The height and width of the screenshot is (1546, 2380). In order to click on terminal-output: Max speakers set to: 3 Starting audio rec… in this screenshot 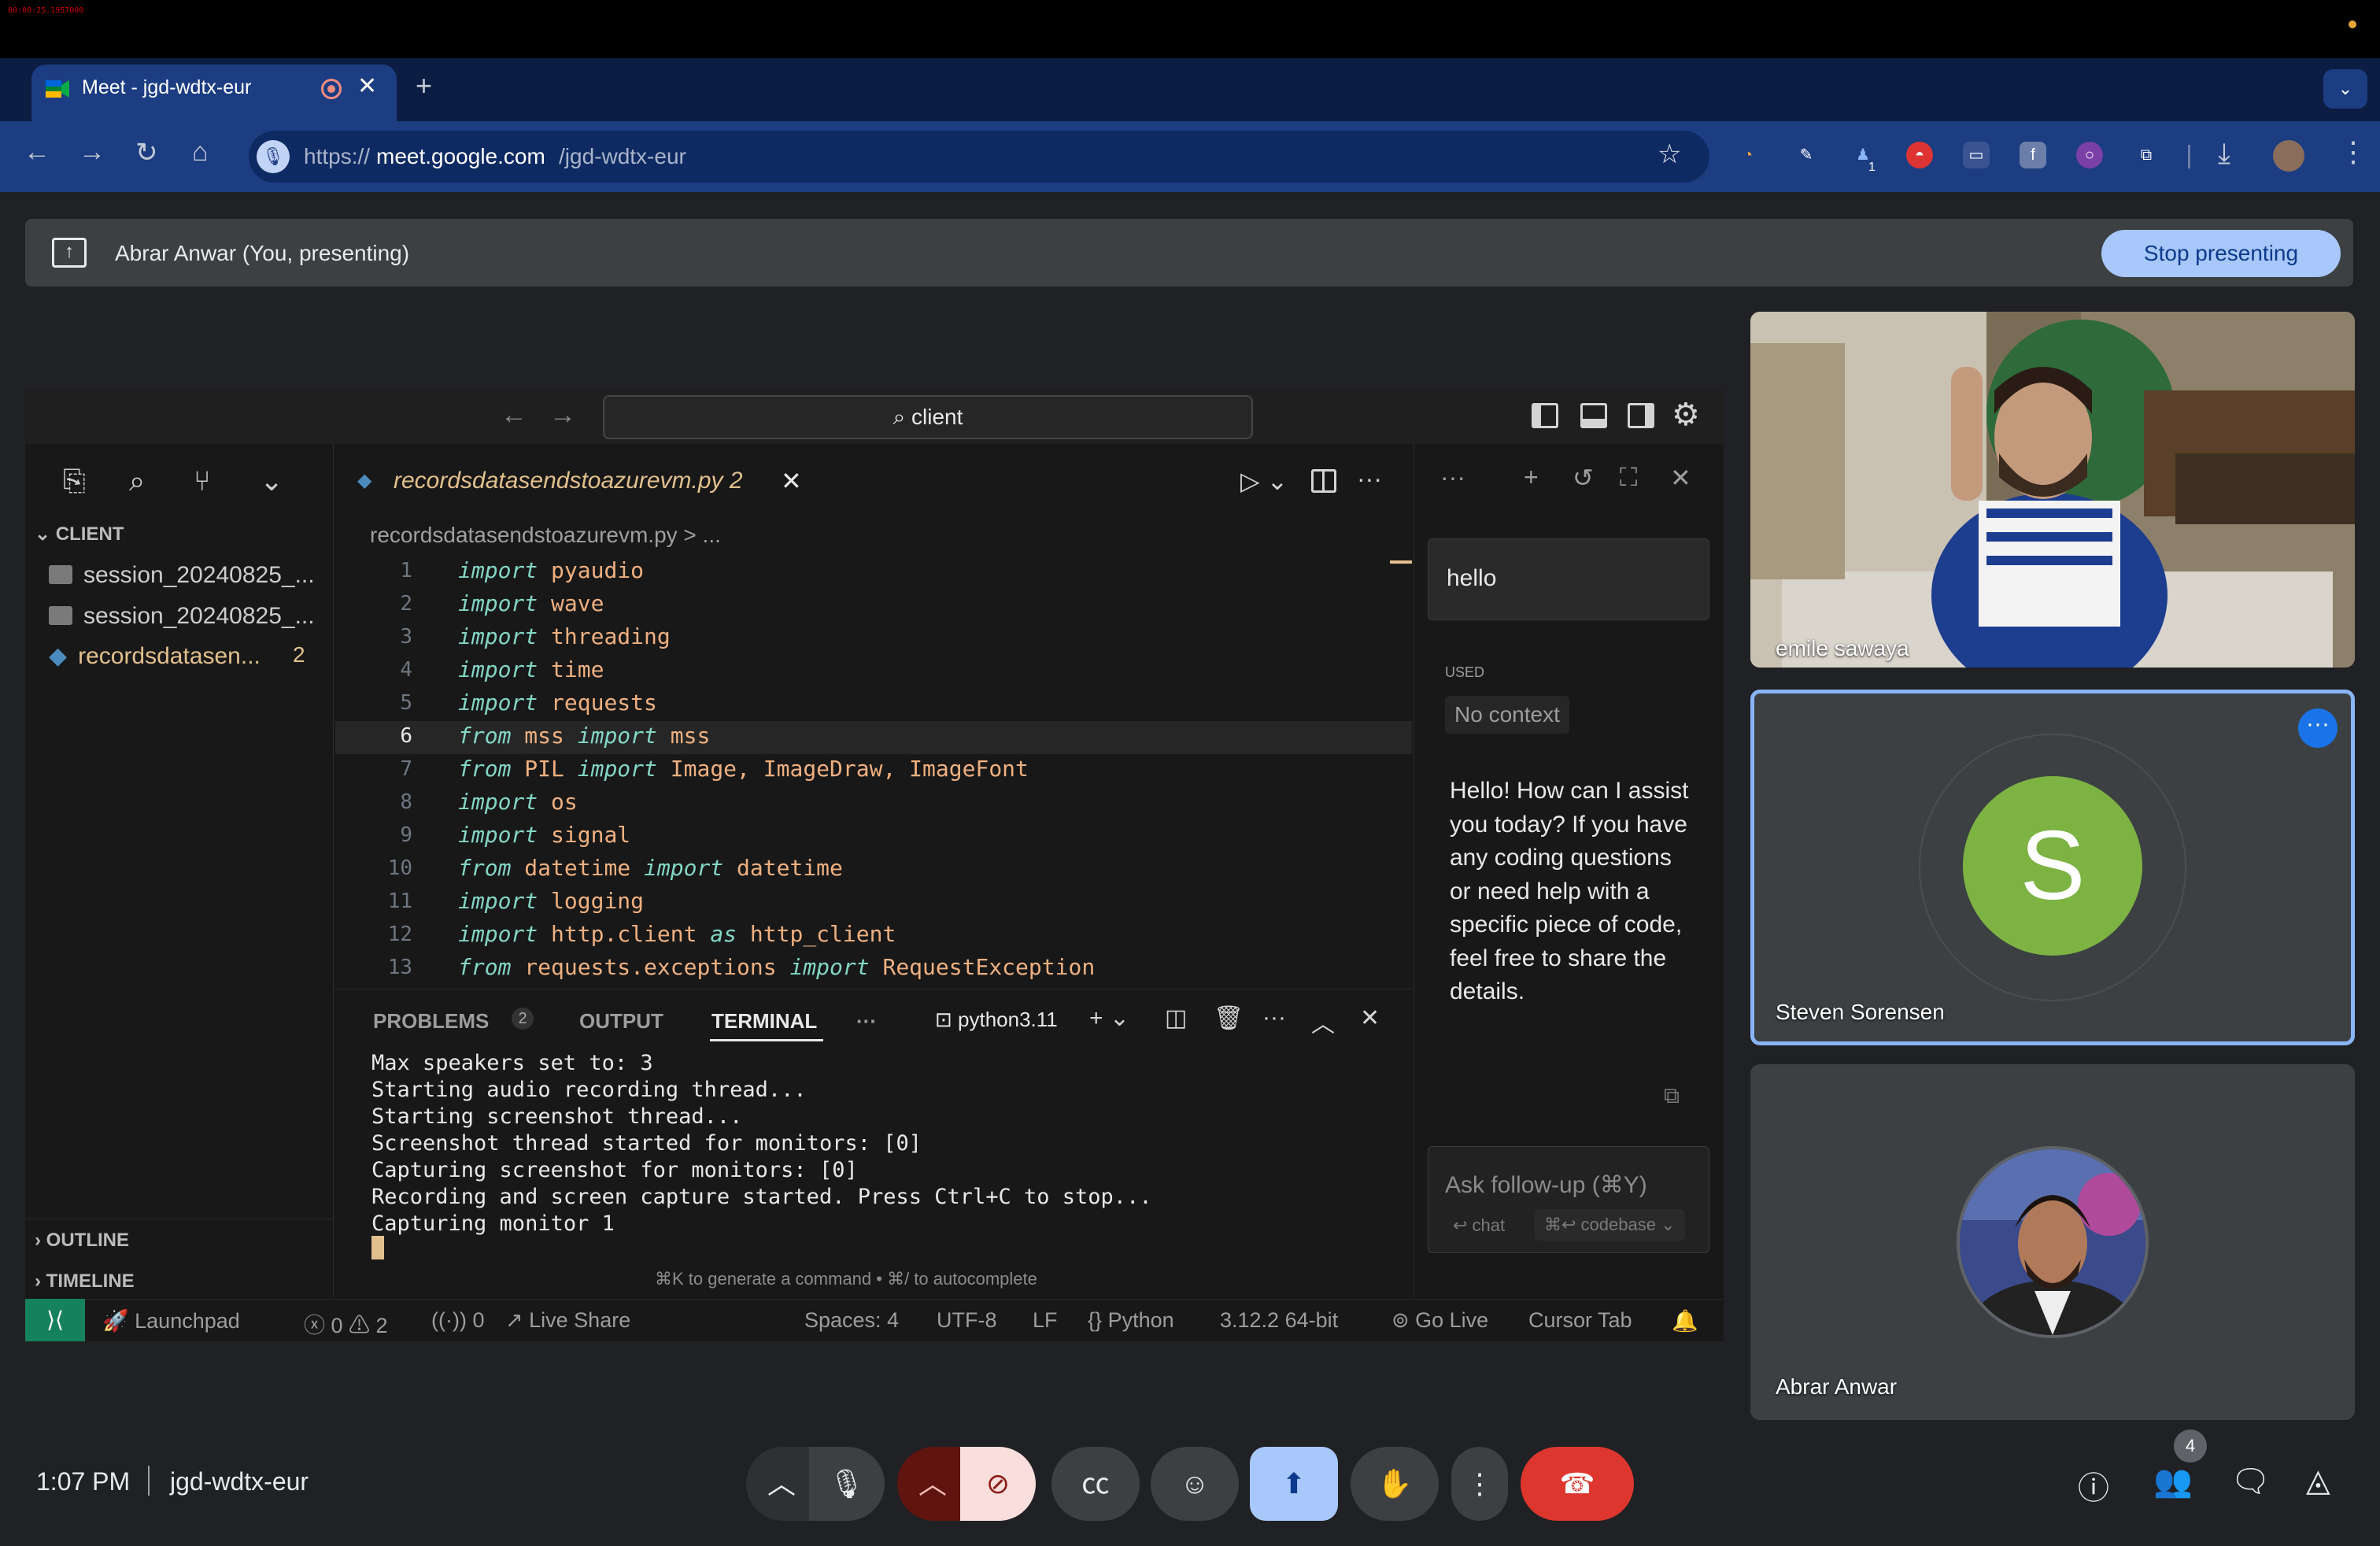, I will do `click(761, 1143)`.